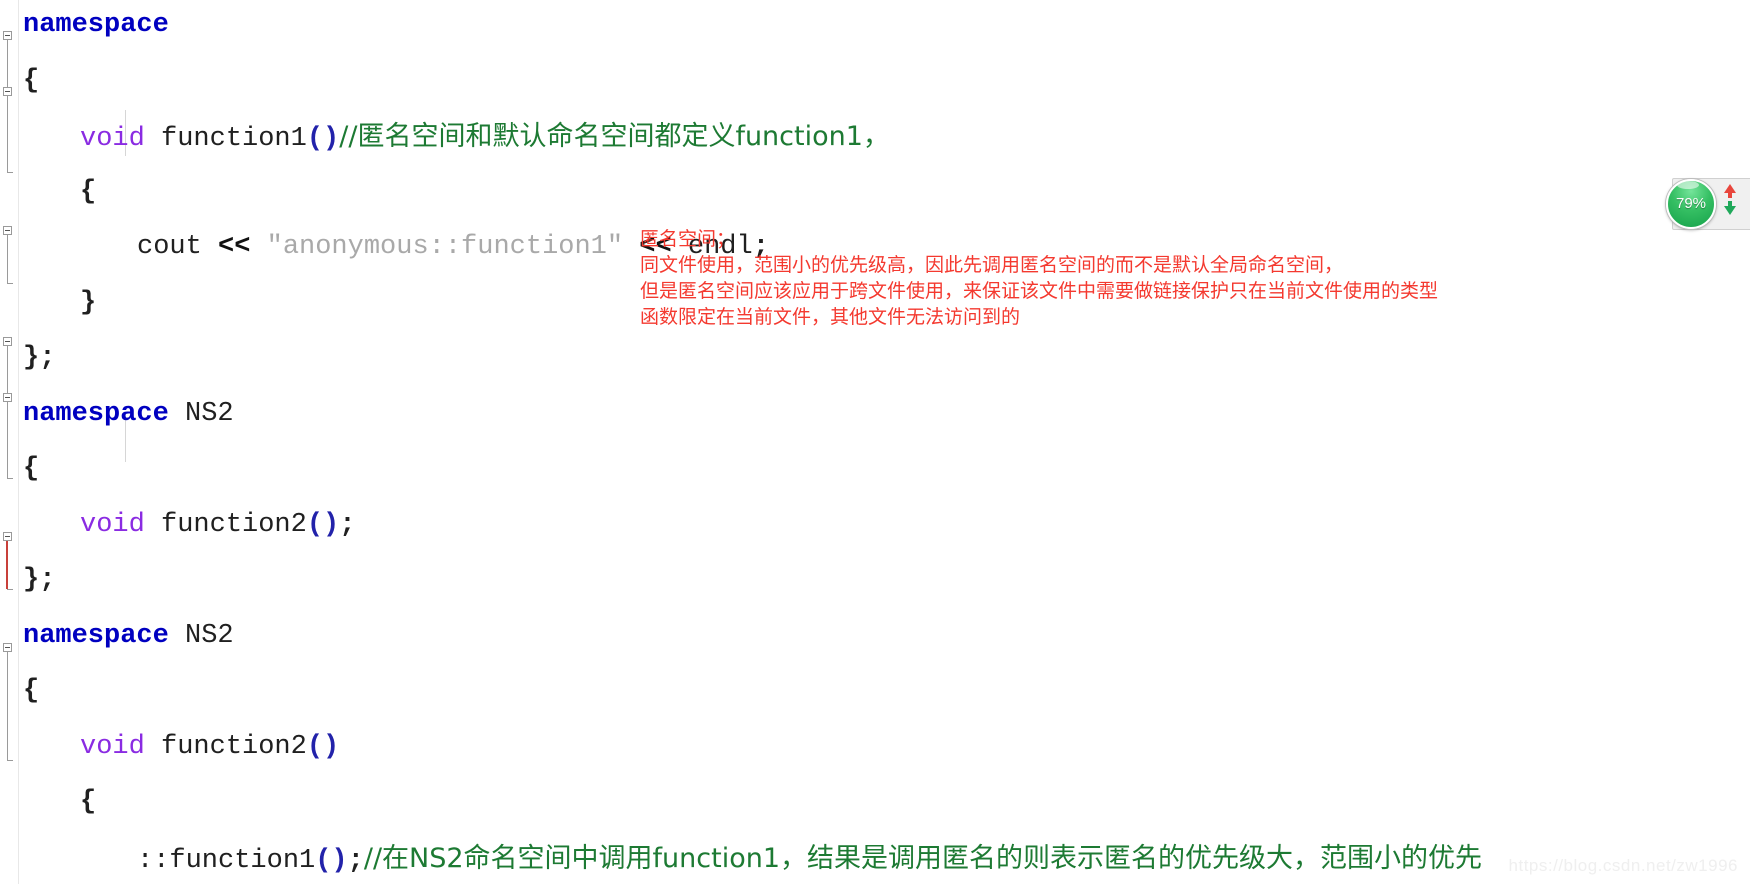 Image resolution: width=1750 pixels, height=884 pixels. What do you see at coordinates (688, 239) in the screenshot?
I see `annotation-line: 匿名空间；` at bounding box center [688, 239].